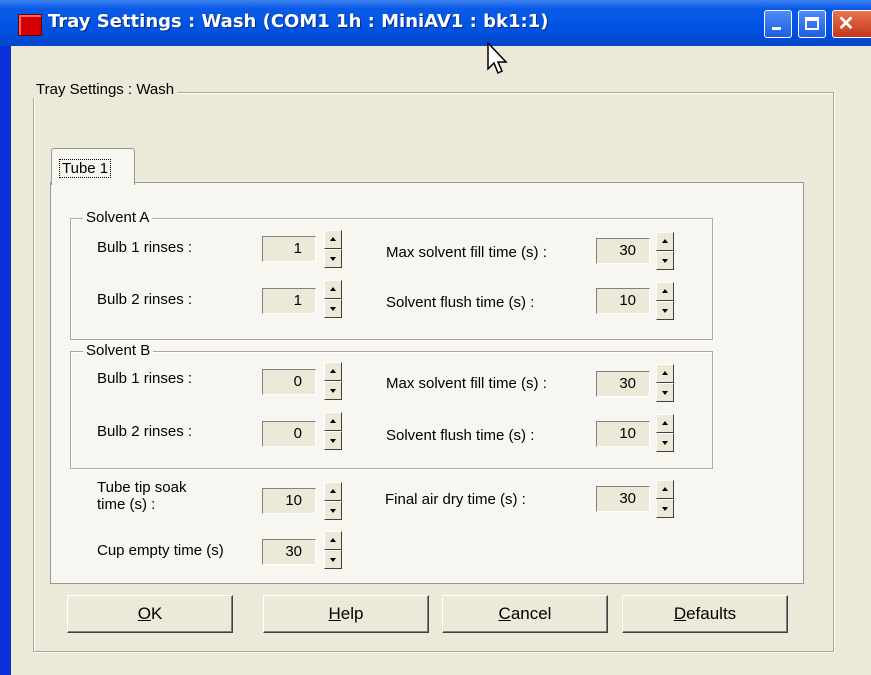  I want to click on defaults-button: Defaults, so click(705, 614).